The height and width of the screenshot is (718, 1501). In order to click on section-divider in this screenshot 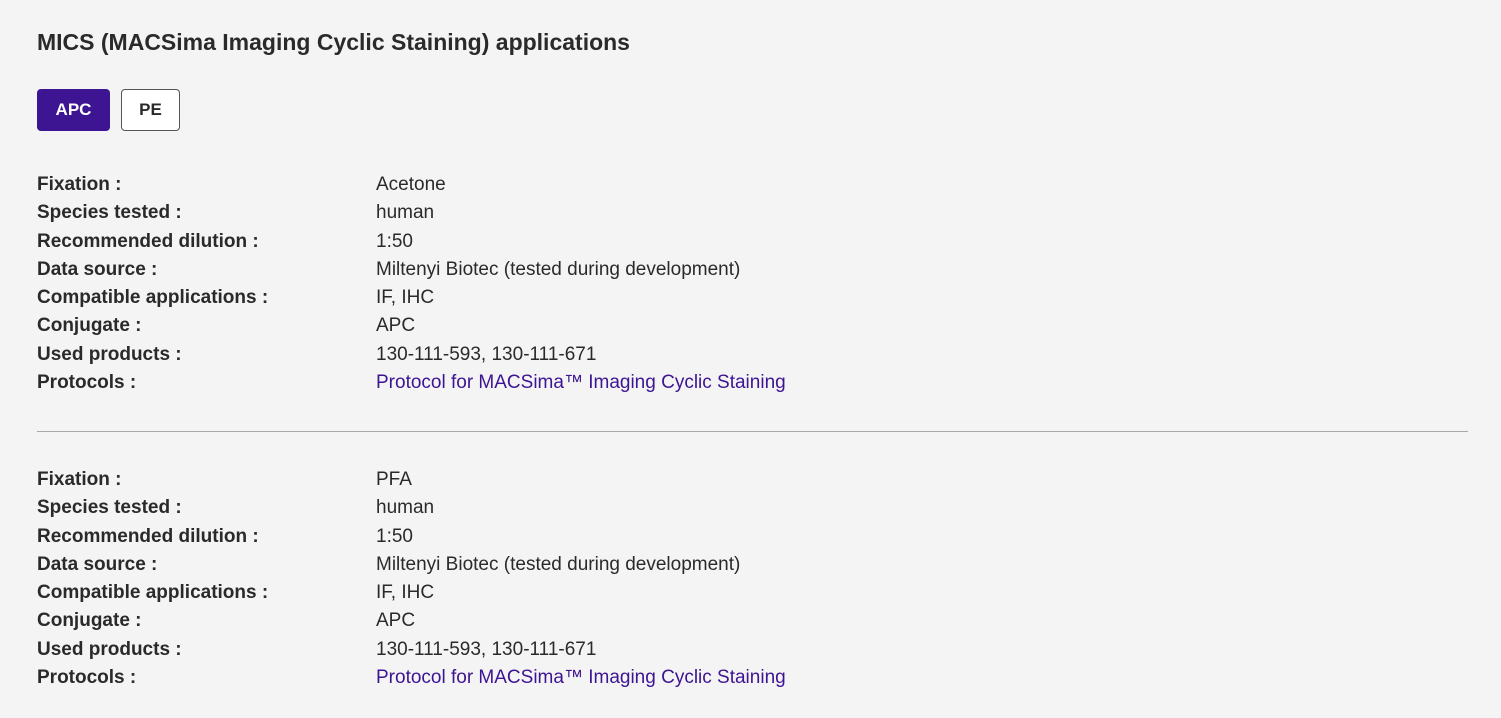, I will do `click(752, 431)`.